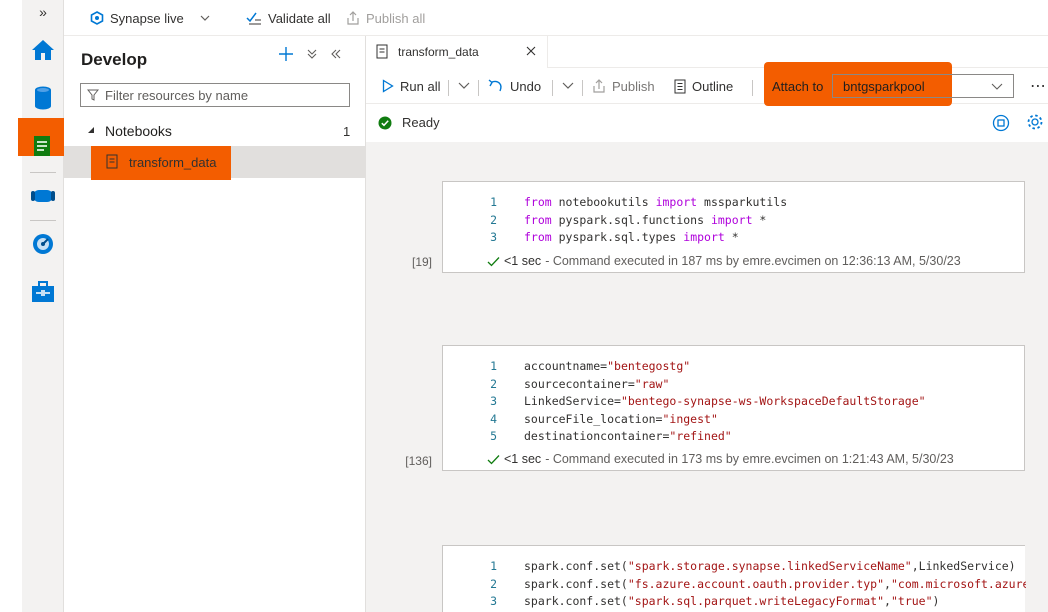 The image size is (1048, 612). Describe the element at coordinates (385, 123) in the screenshot. I see `check-circle-icon` at that location.